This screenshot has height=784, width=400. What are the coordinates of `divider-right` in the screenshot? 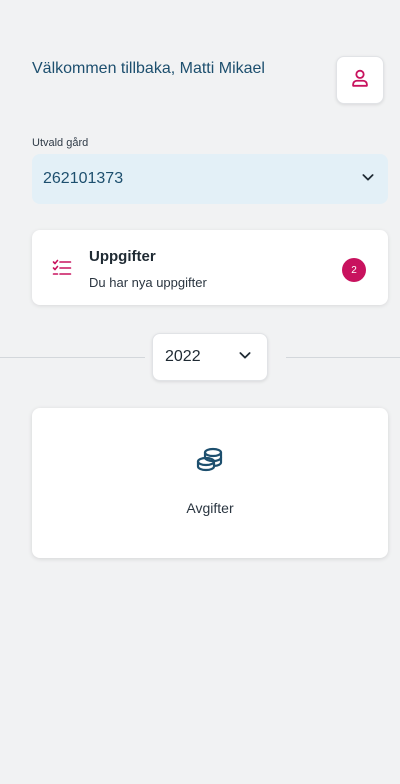 It's located at (343, 357).